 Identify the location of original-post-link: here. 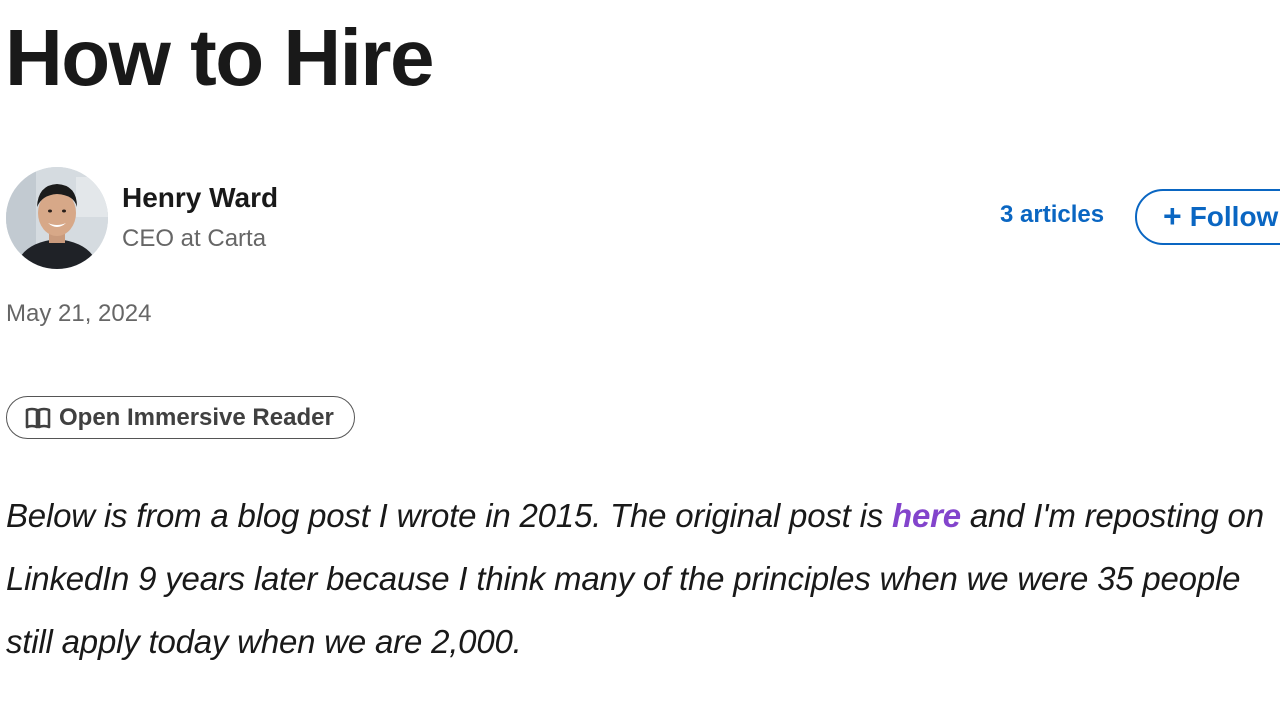
(926, 515).